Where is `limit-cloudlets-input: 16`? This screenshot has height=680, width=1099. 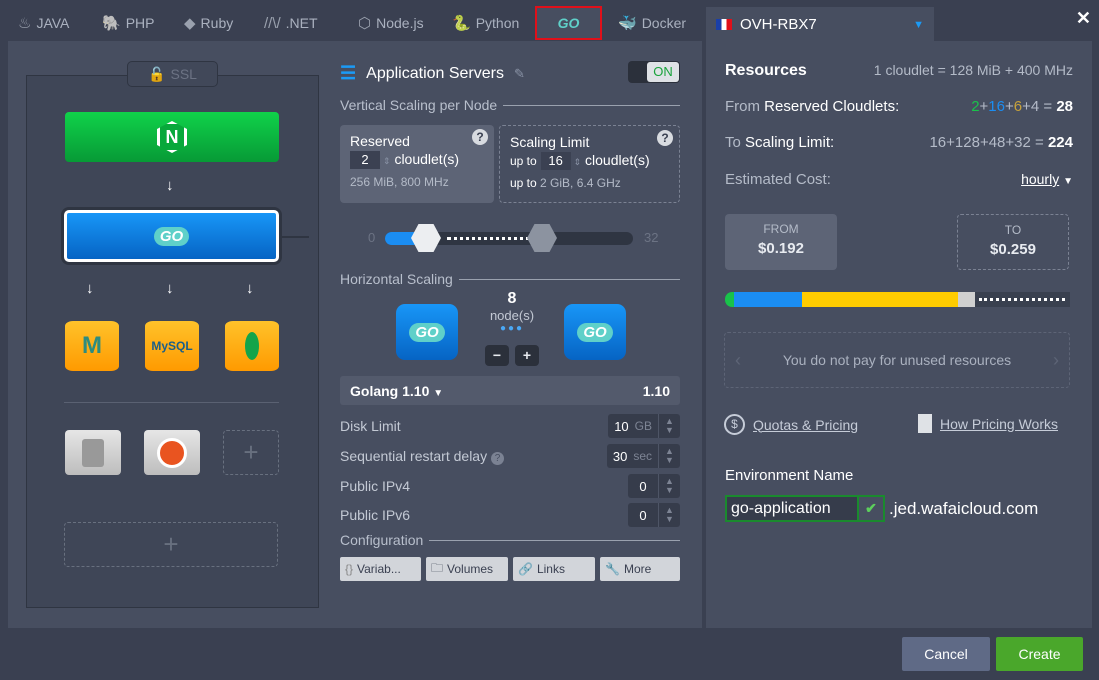
limit-cloudlets-input: 16 is located at coordinates (555, 161).